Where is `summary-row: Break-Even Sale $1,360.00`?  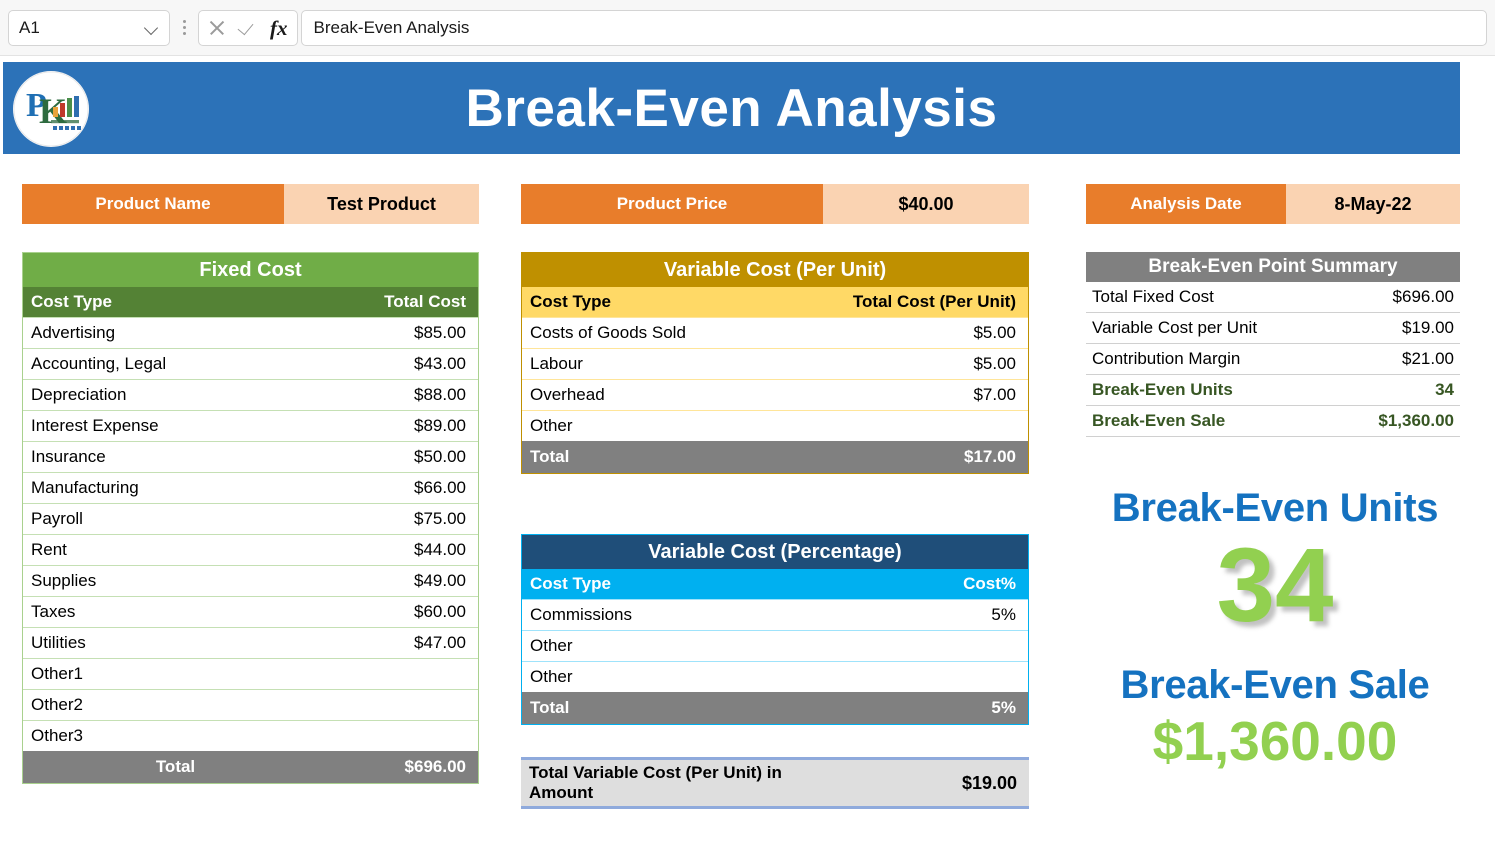
summary-row: Break-Even Sale $1,360.00 is located at coordinates (1273, 421).